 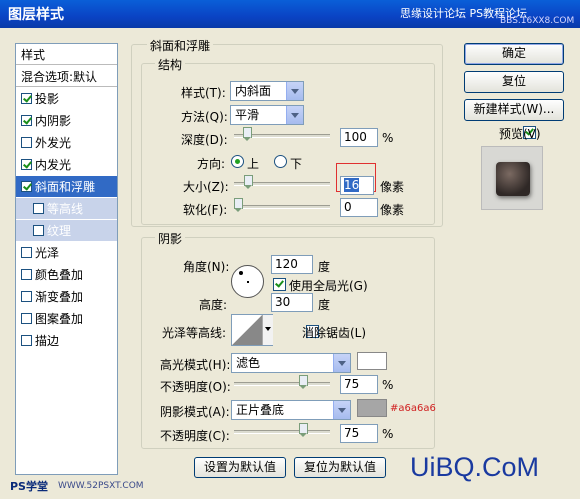 What do you see at coordinates (66, 230) in the screenshot?
I see `style-list-item: 纹理` at bounding box center [66, 230].